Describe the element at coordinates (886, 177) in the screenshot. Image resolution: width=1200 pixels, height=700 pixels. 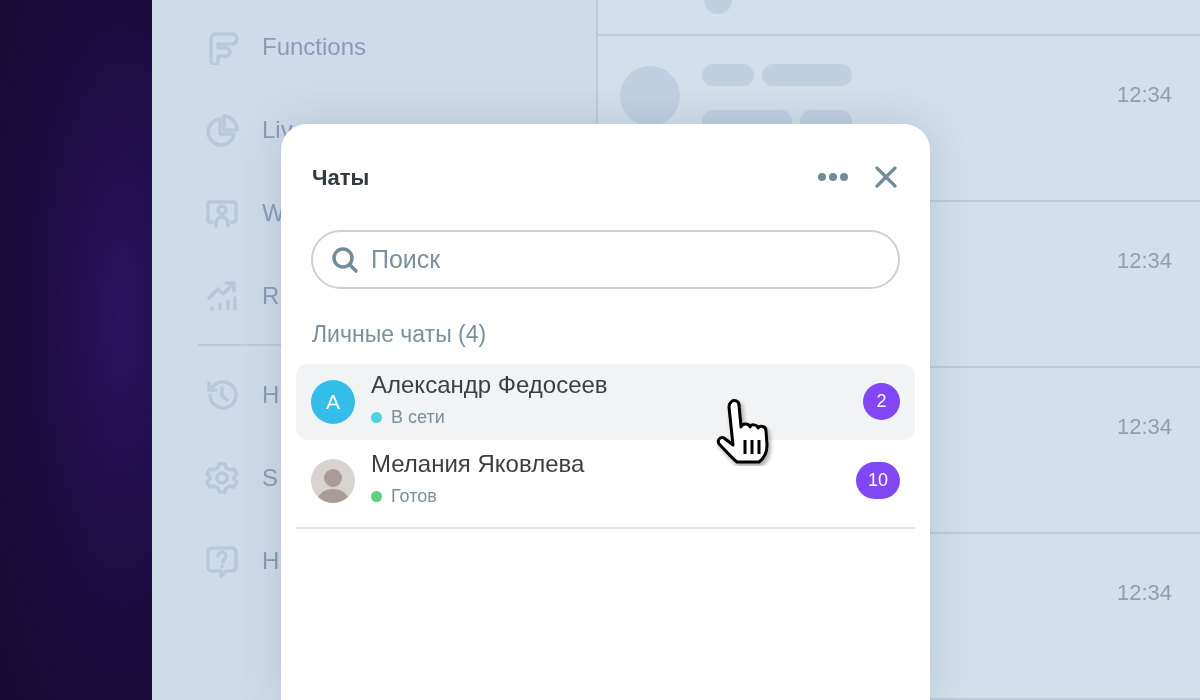
I see `close-button` at that location.